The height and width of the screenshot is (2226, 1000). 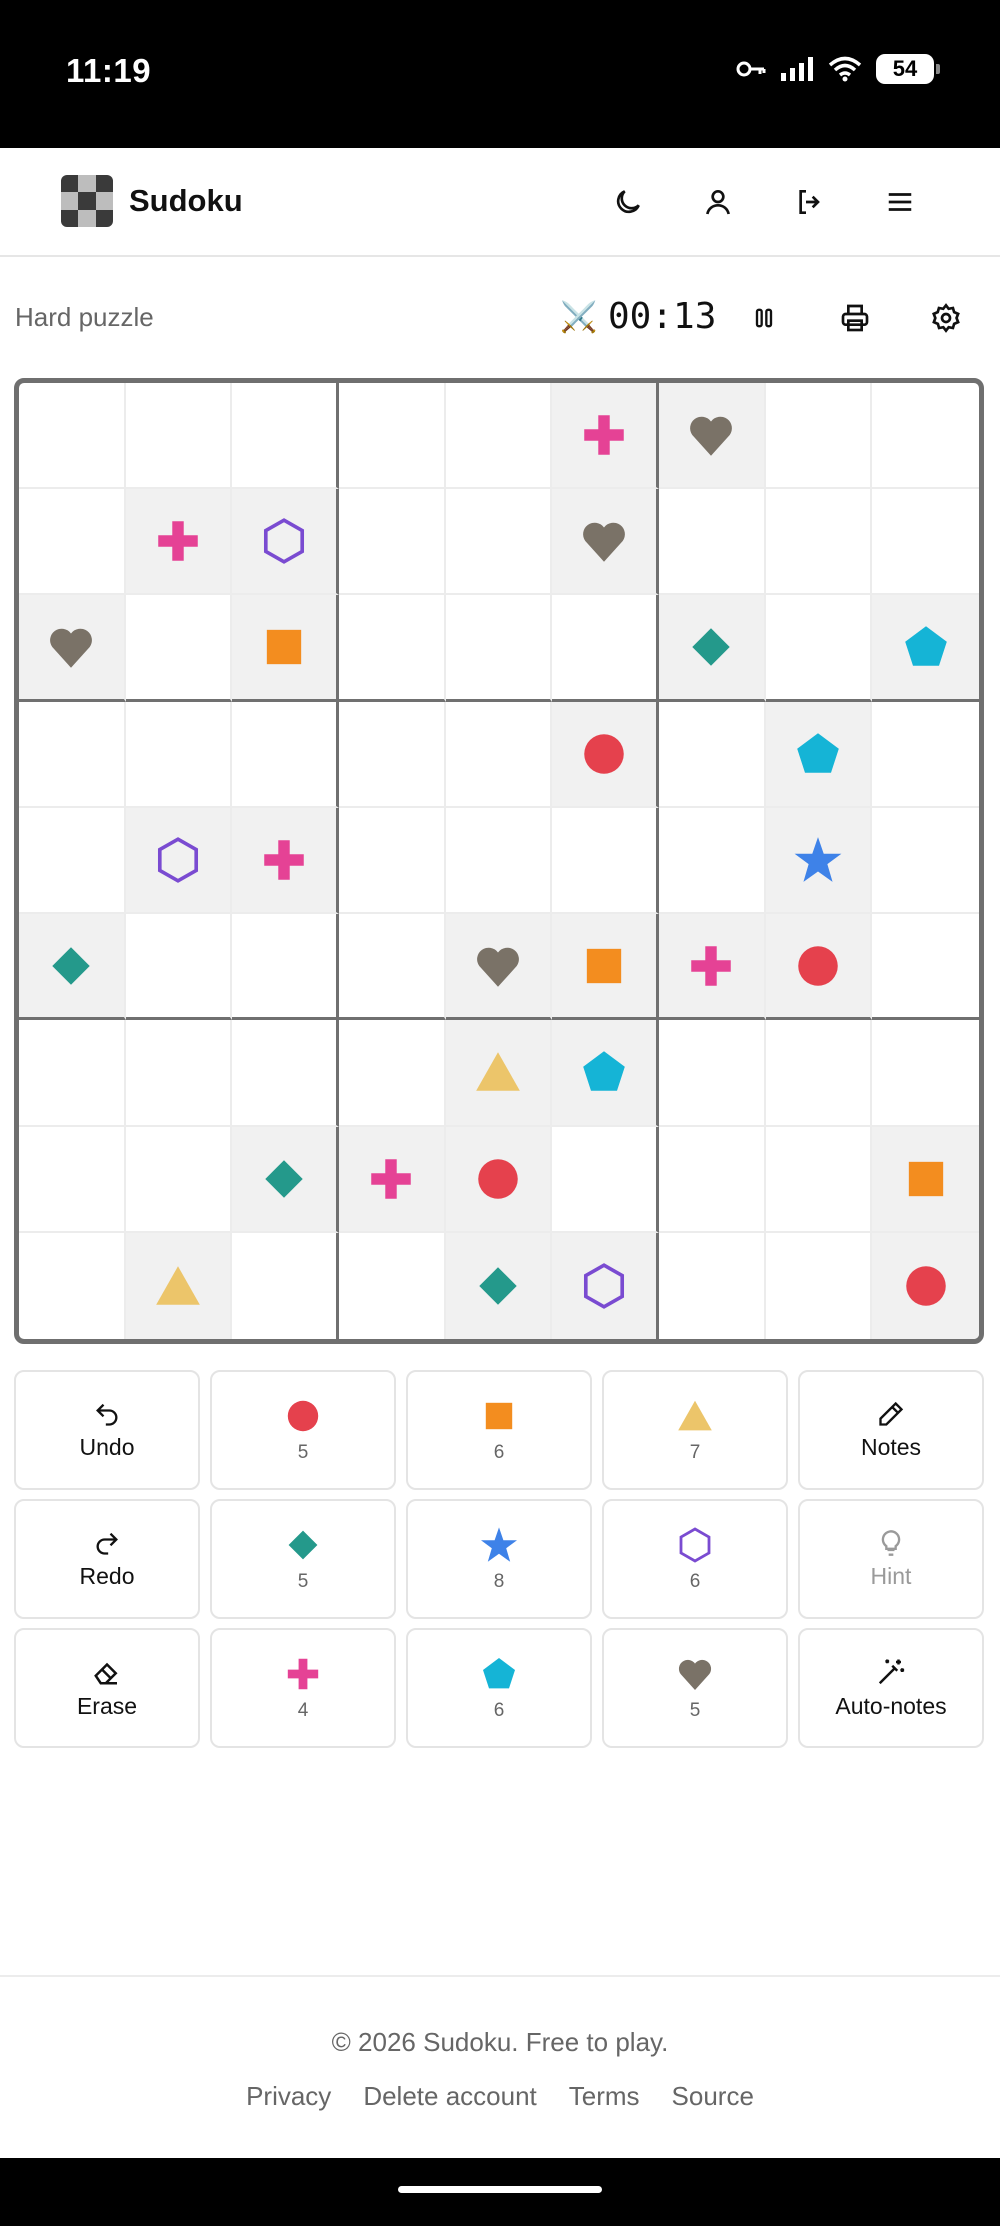 I want to click on board-cell-r5-c3, so click(x=285, y=861).